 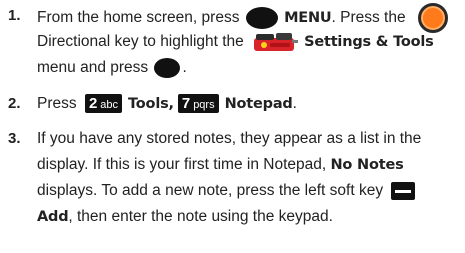 I want to click on step-text-segment: Press, so click(x=59, y=103).